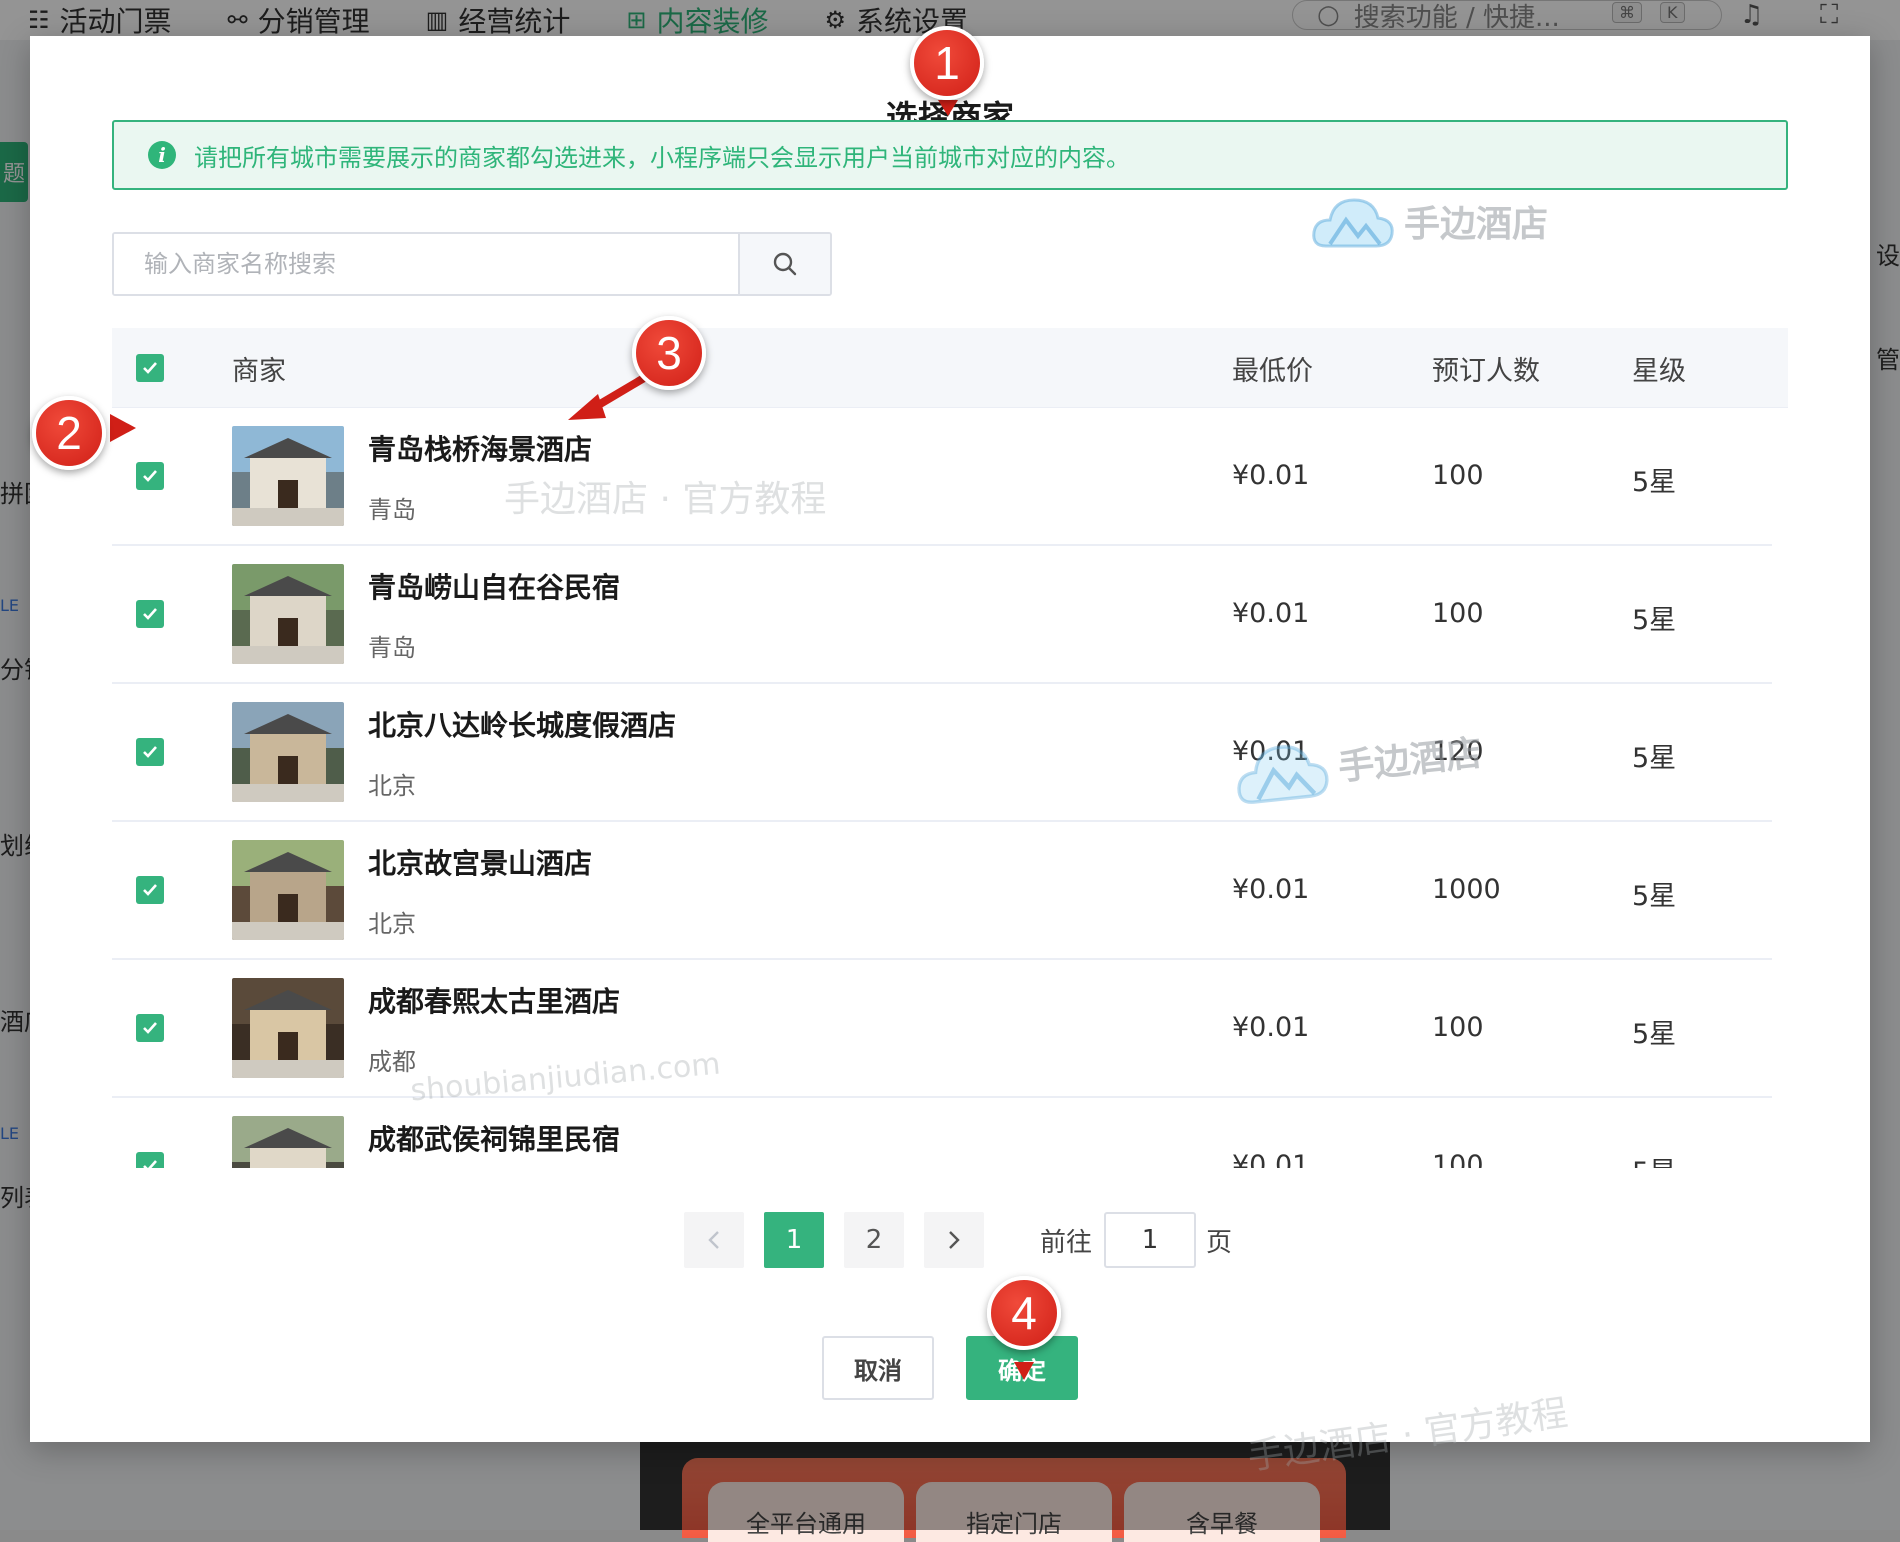  I want to click on badge-2-pointer, so click(123, 428).